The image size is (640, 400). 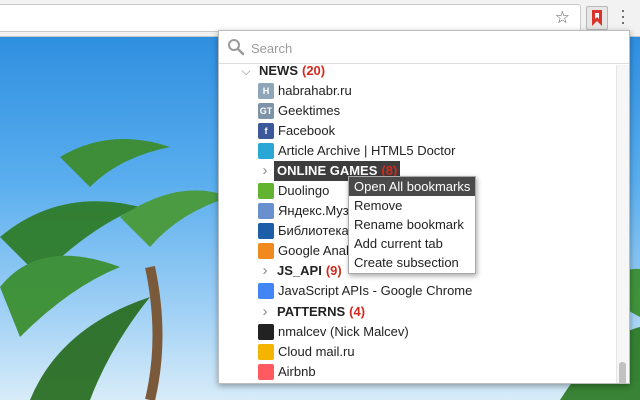 What do you see at coordinates (266, 372) in the screenshot?
I see `airbnb-icon` at bounding box center [266, 372].